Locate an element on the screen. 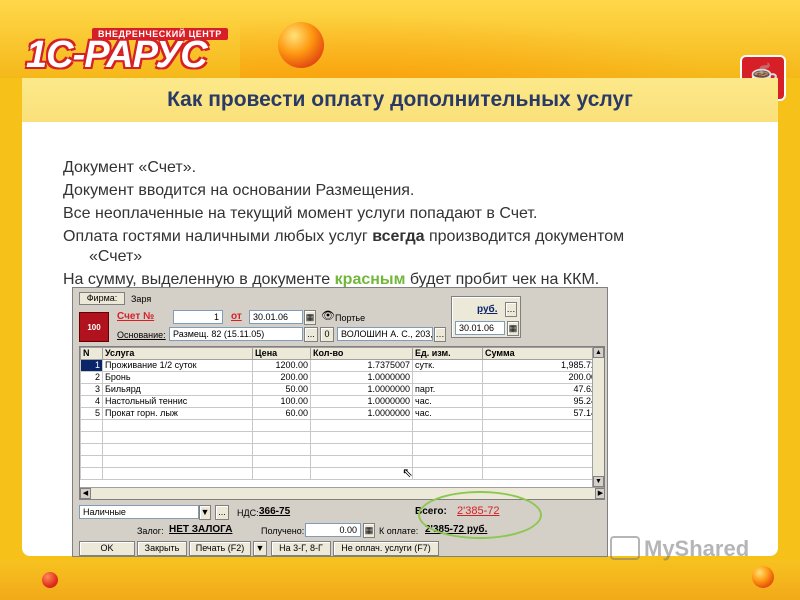 This screenshot has width=800, height=600. cell-n: 1 is located at coordinates (91, 365).